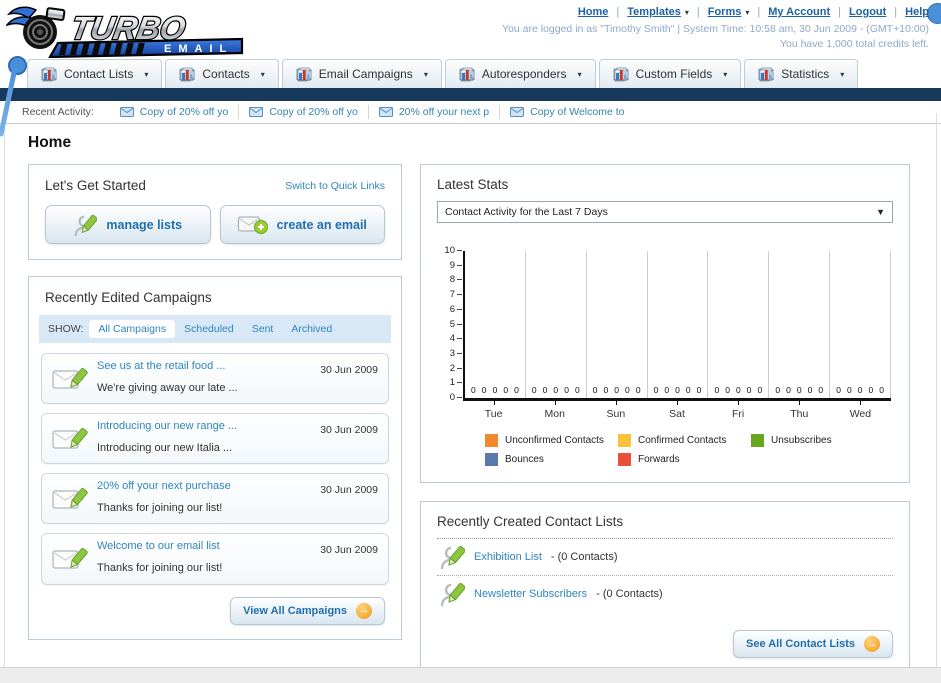  I want to click on switch-quick-links-link: Switch to Quick Links, so click(335, 186).